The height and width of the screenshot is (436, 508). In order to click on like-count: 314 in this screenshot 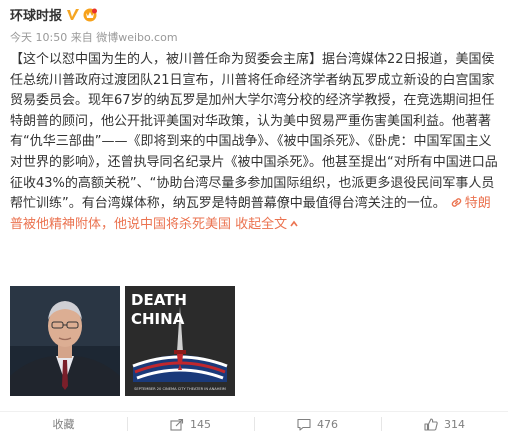, I will do `click(454, 424)`.